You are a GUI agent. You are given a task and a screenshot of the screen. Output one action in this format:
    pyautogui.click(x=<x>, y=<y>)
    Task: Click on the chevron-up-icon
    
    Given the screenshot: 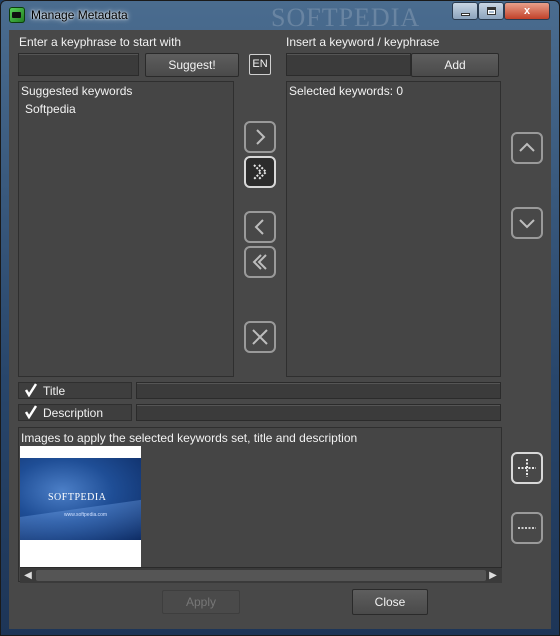 What is the action you would take?
    pyautogui.click(x=527, y=147)
    